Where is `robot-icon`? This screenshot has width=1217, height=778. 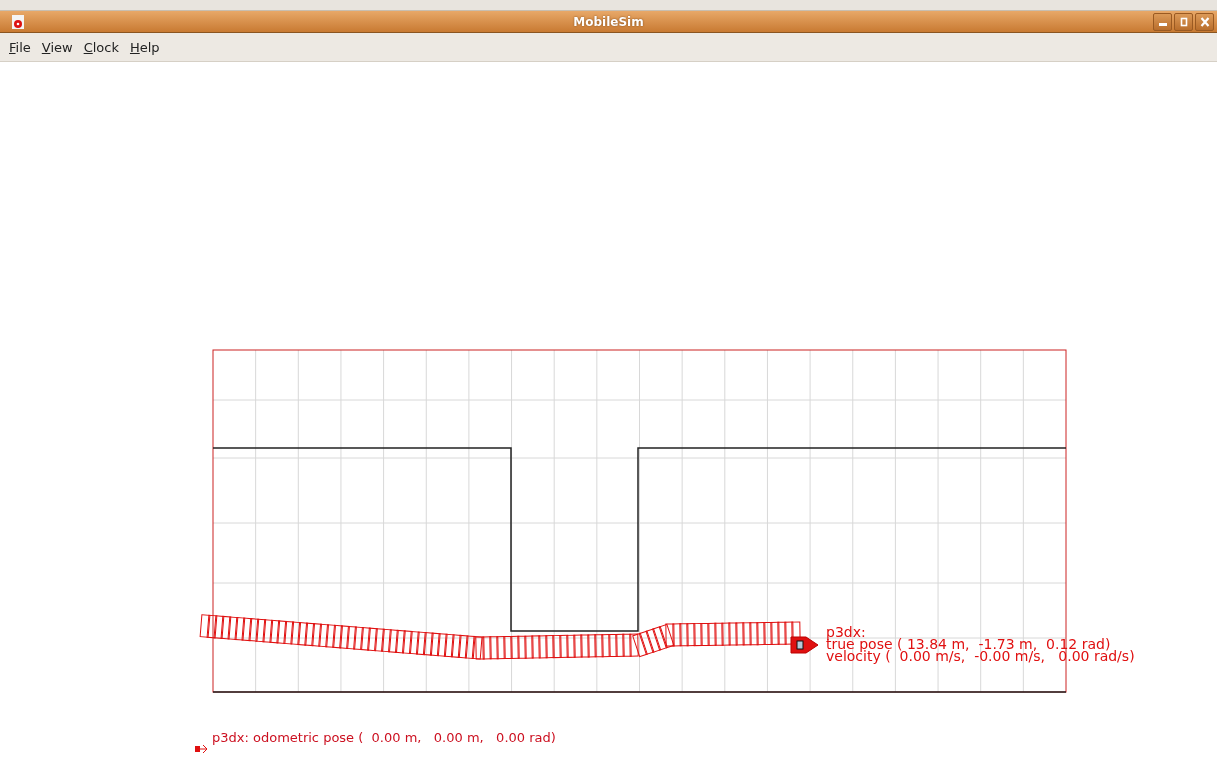
robot-icon is located at coordinates (804, 645).